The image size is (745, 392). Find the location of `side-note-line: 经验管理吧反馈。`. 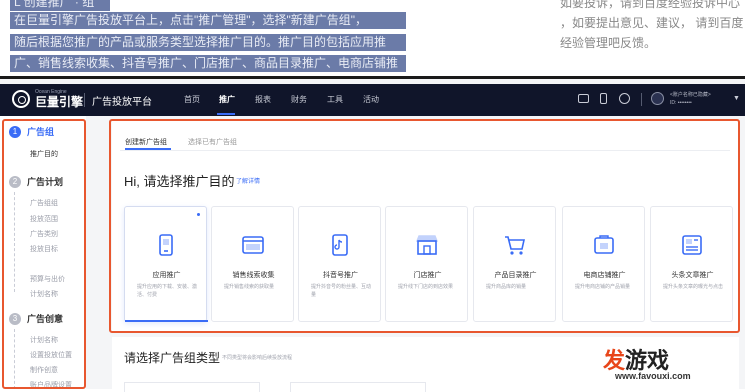

side-note-line: 经验管理吧反馈。 is located at coordinates (608, 43).